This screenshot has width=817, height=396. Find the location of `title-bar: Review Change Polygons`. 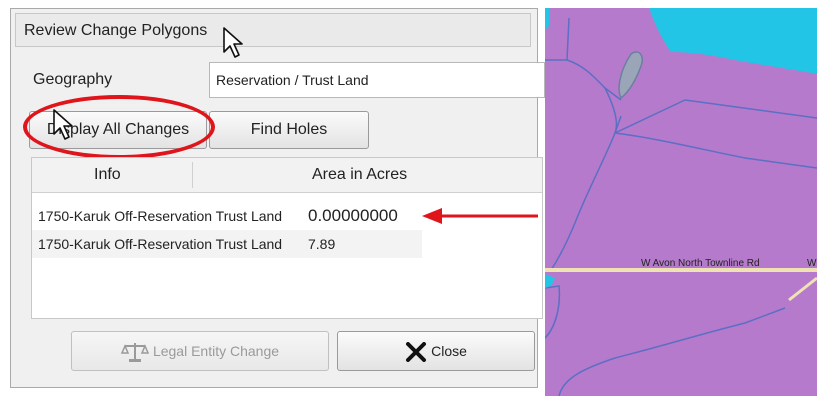

title-bar: Review Change Polygons is located at coordinates (273, 30).